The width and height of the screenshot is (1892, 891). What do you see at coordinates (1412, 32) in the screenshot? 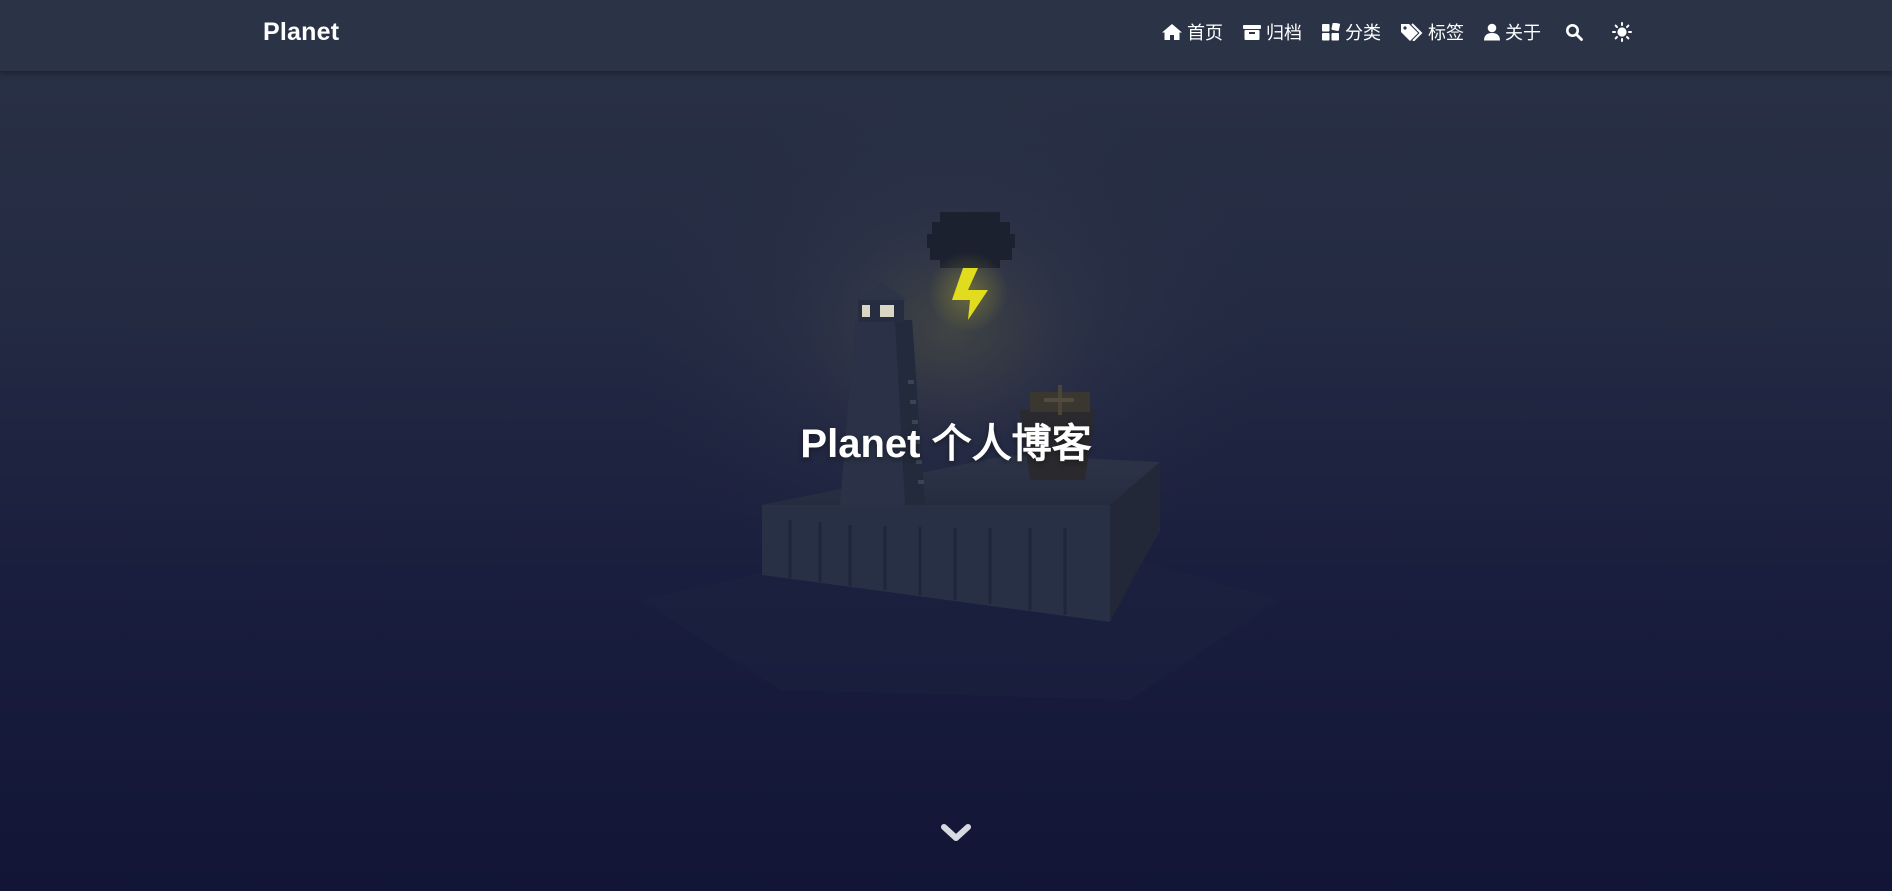
I see `tags-icon` at bounding box center [1412, 32].